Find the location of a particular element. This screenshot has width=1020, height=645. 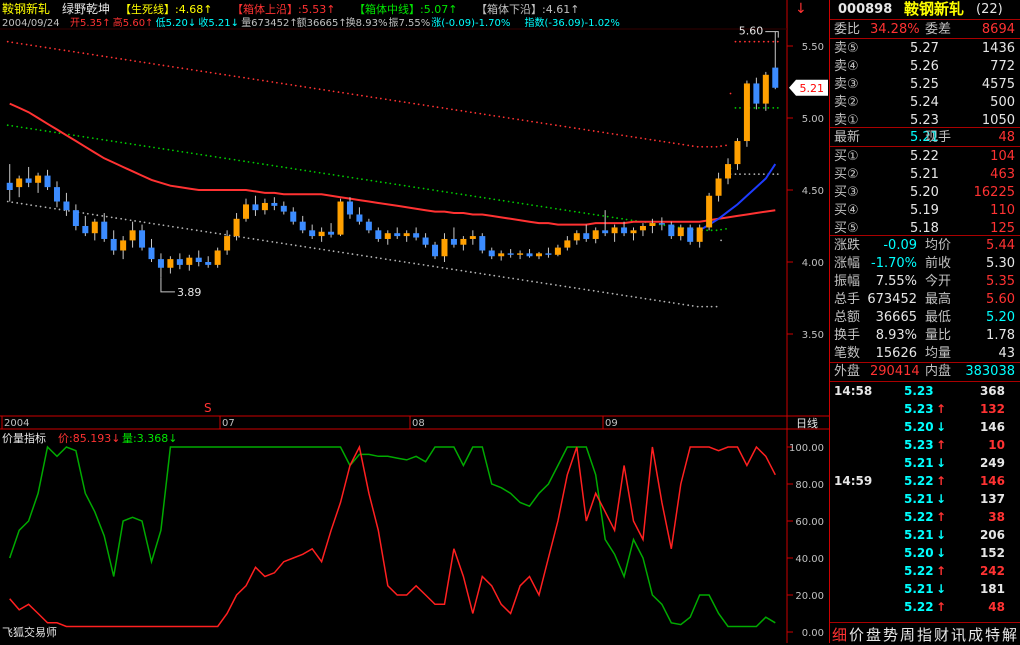

ask-row: 卖⑤ 5.27 1436 is located at coordinates (925, 48).